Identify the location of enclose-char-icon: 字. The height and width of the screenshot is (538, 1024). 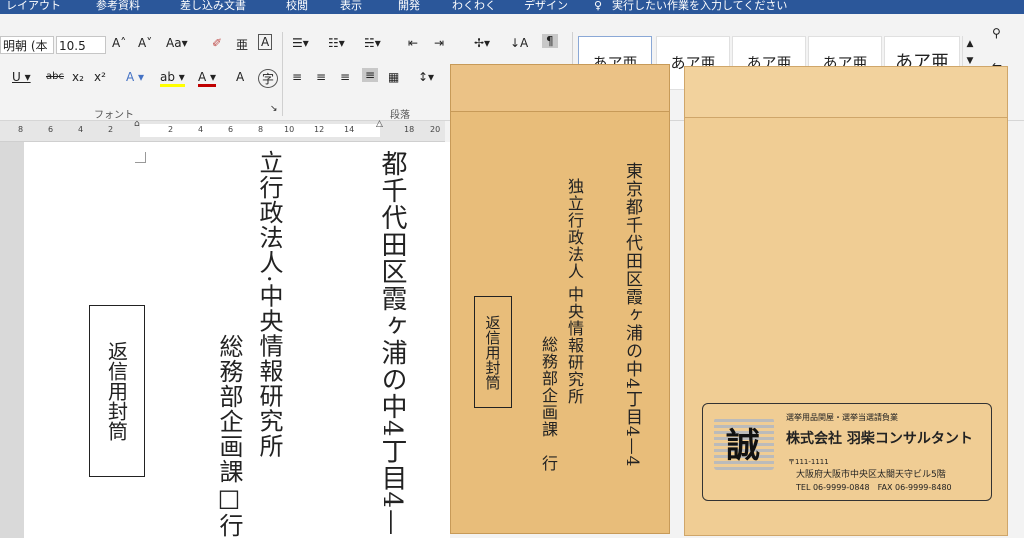
(268, 78).